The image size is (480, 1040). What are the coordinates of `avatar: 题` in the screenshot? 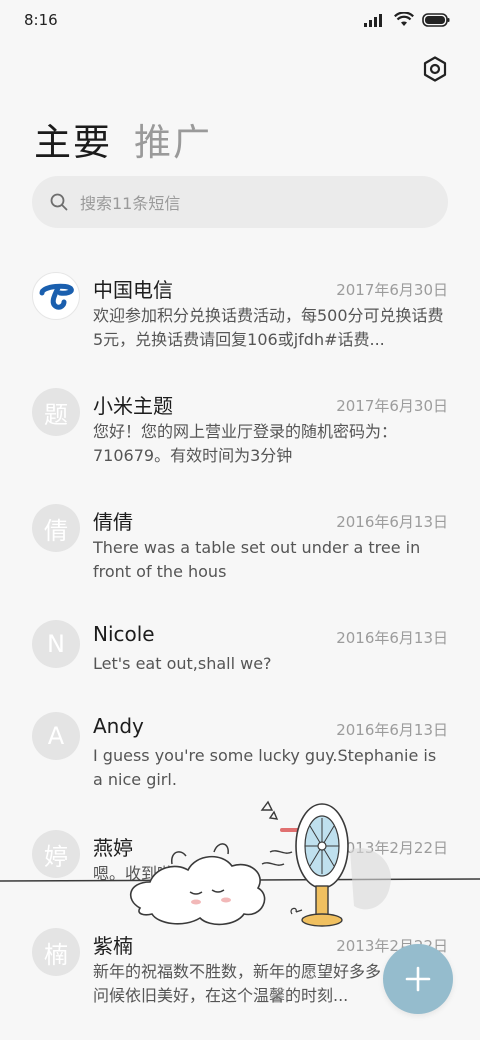 It's located at (56, 412).